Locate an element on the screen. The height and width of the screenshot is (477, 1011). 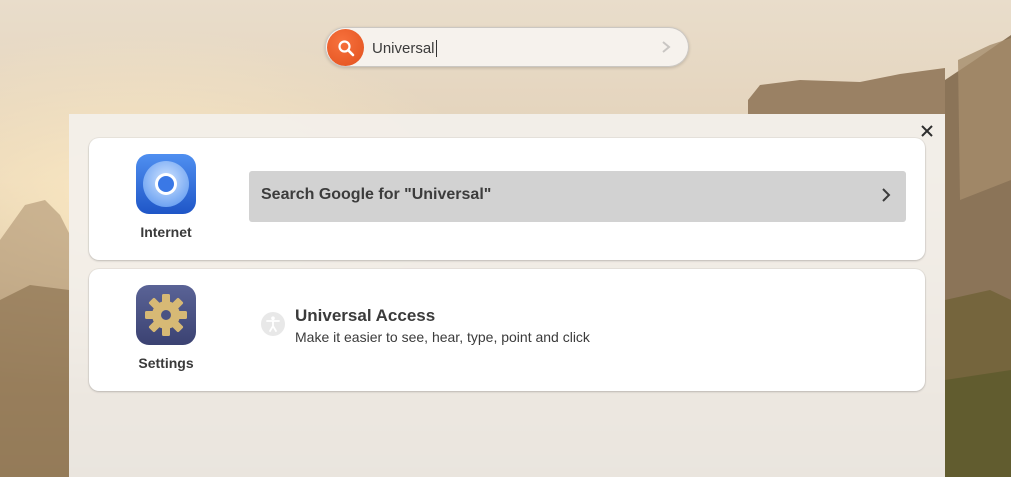
search-bar: Universal is located at coordinates (507, 47).